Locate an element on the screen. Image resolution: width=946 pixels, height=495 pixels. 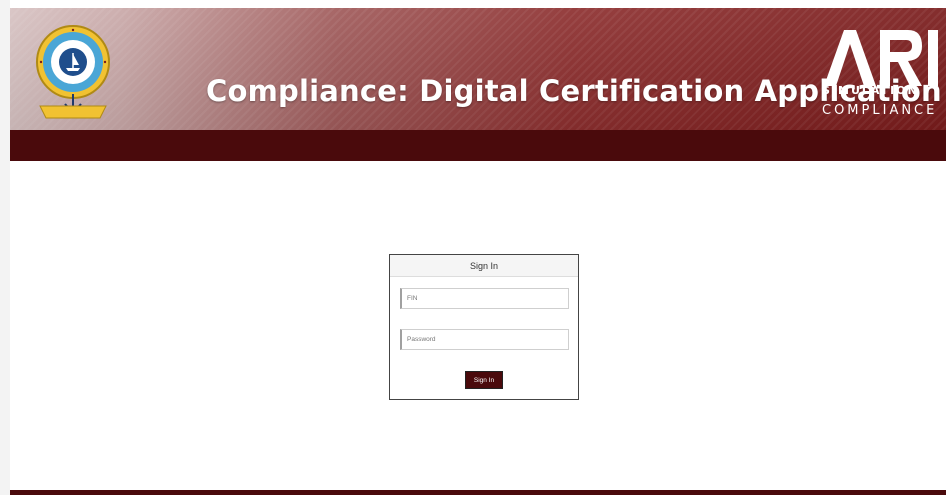
ari-brand-logo: SIMULATION COMPLIANCE is located at coordinates (876, 75).